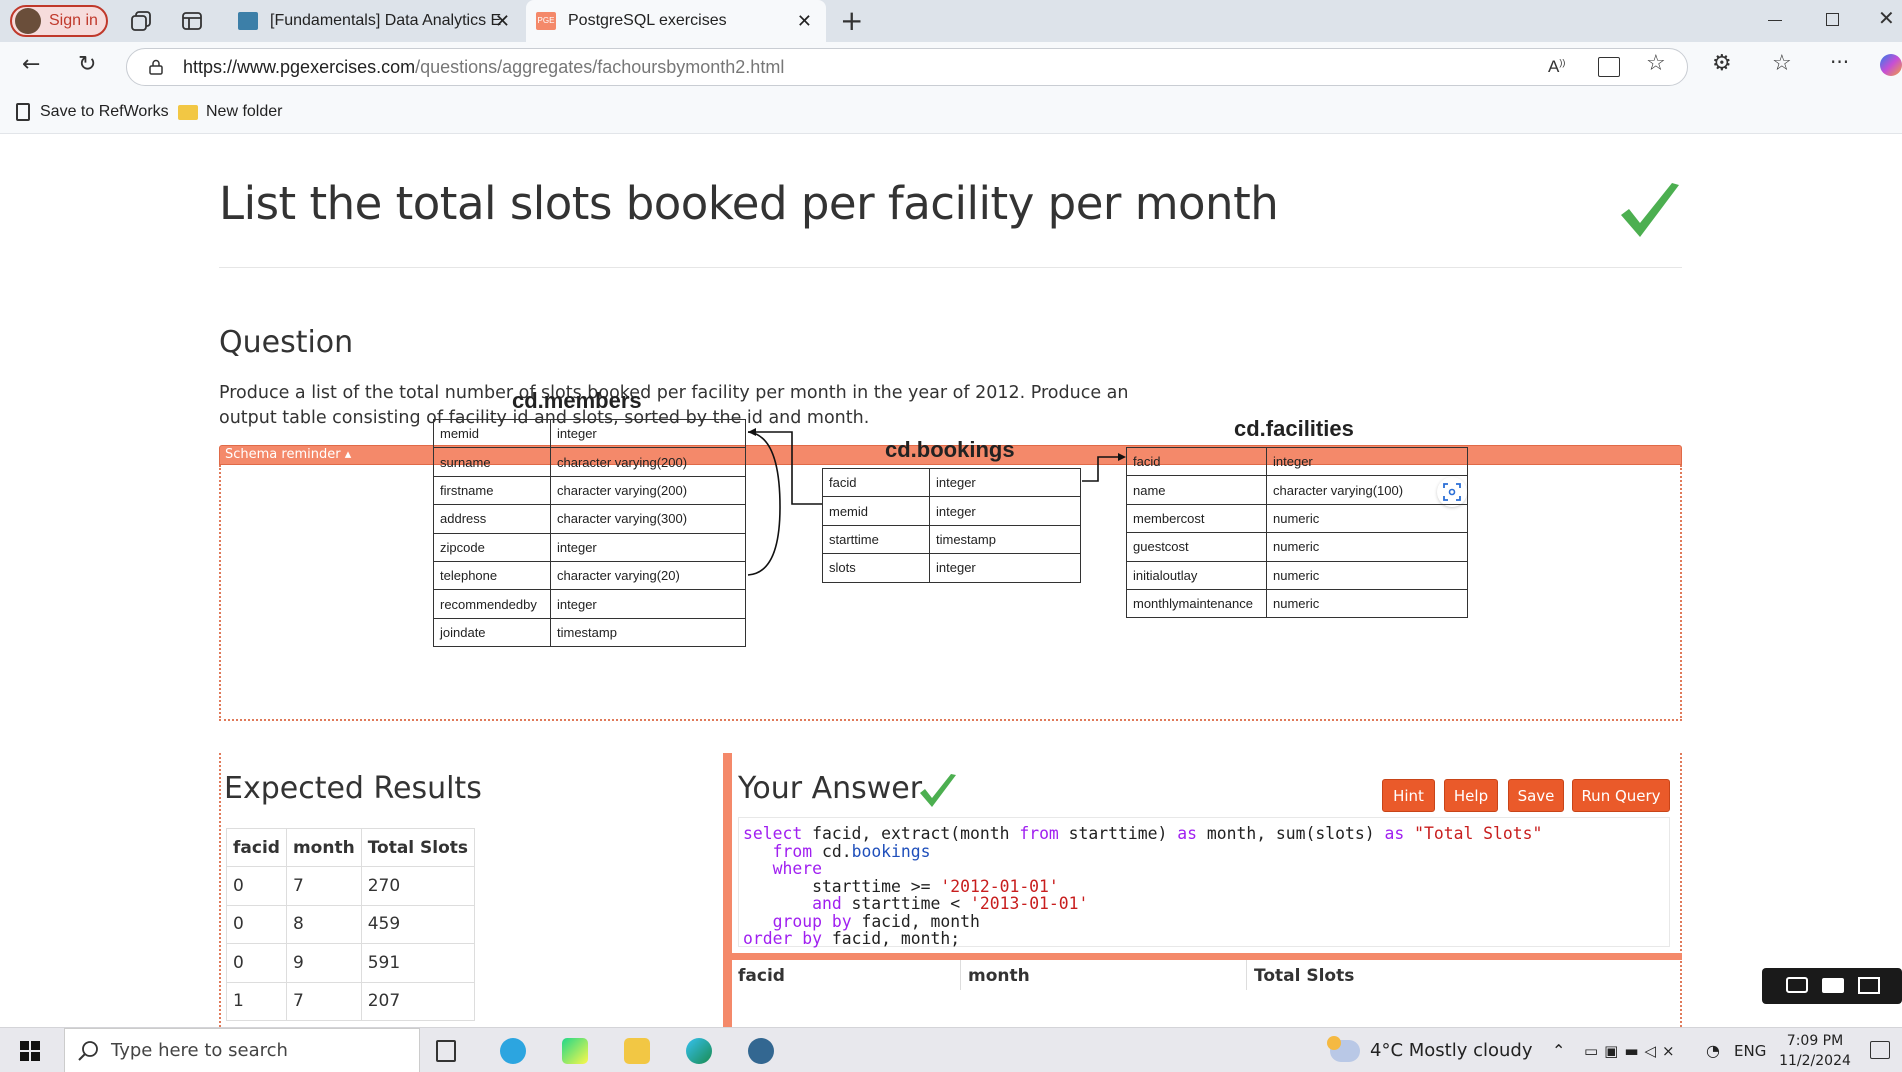 This screenshot has width=1902, height=1072. What do you see at coordinates (589, 490) in the screenshot?
I see `schema-row: firstname character varying(200)` at bounding box center [589, 490].